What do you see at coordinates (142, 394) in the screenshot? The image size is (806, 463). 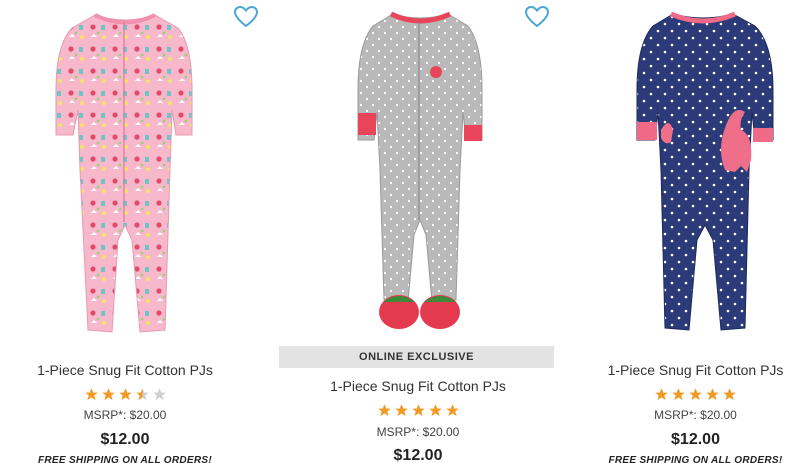 I see `star-half-icon` at bounding box center [142, 394].